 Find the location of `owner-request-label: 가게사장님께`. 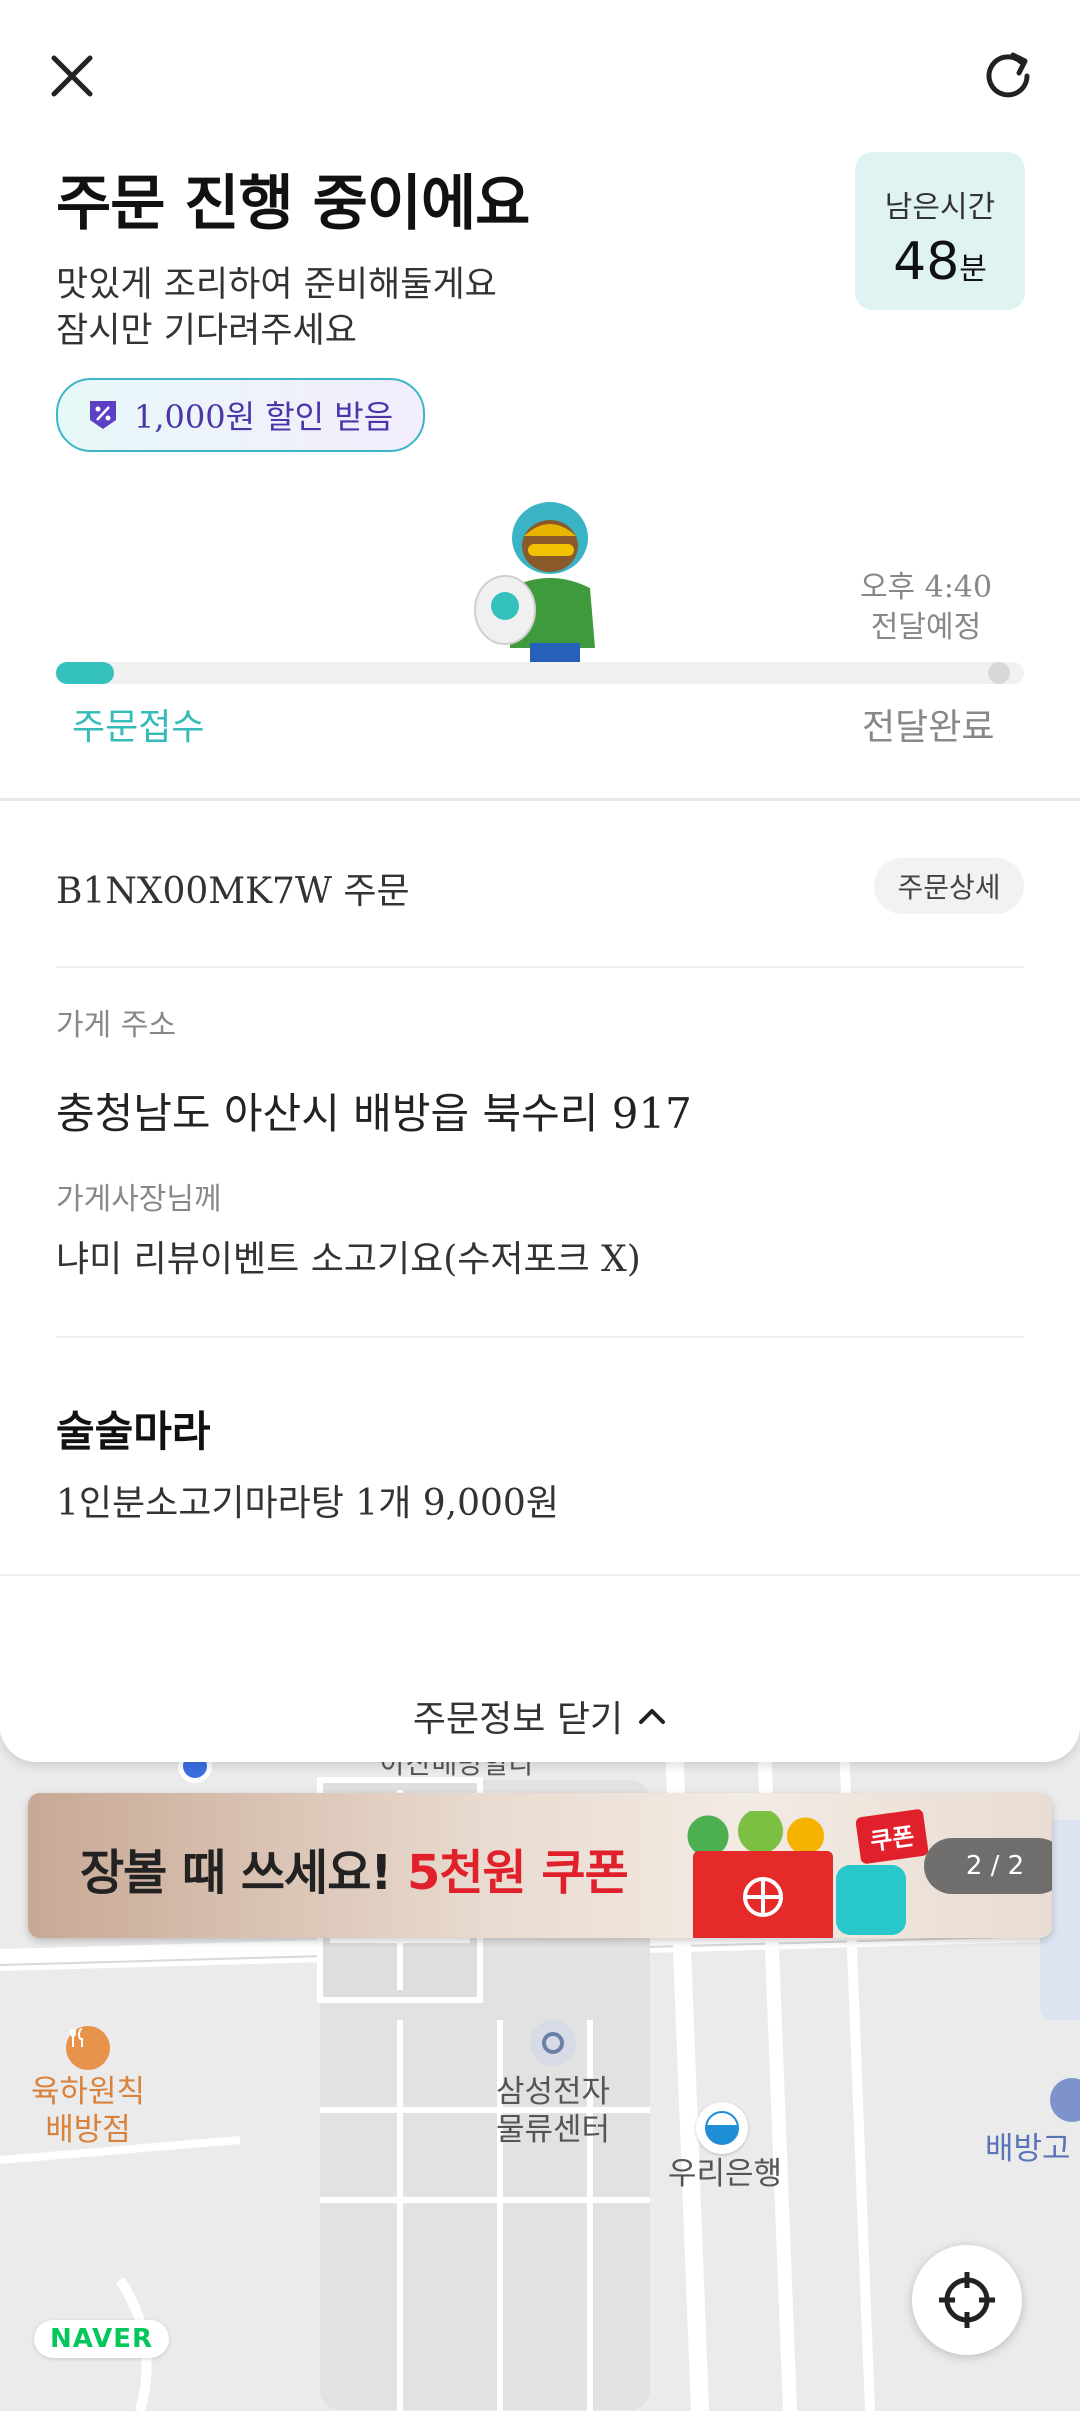

owner-request-label: 가게사장님께 is located at coordinates (139, 1199).